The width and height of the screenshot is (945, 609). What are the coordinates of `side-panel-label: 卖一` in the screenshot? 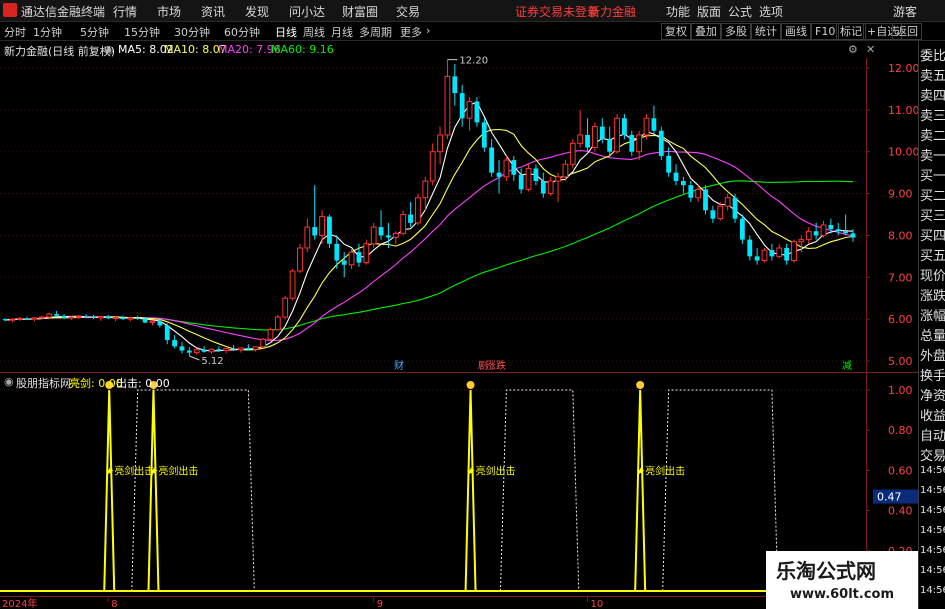 It's located at (932, 156).